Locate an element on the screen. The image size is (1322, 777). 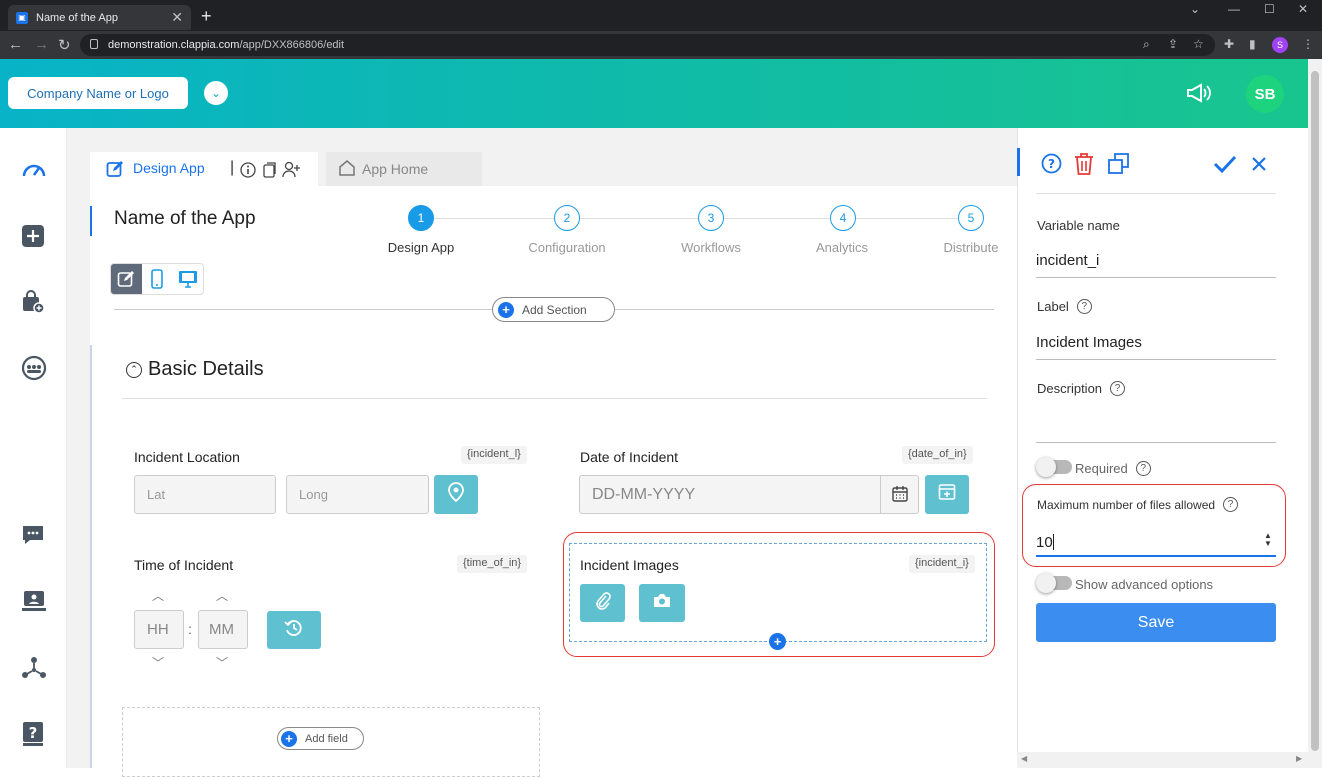
help-icon: ? is located at coordinates (1051, 166).